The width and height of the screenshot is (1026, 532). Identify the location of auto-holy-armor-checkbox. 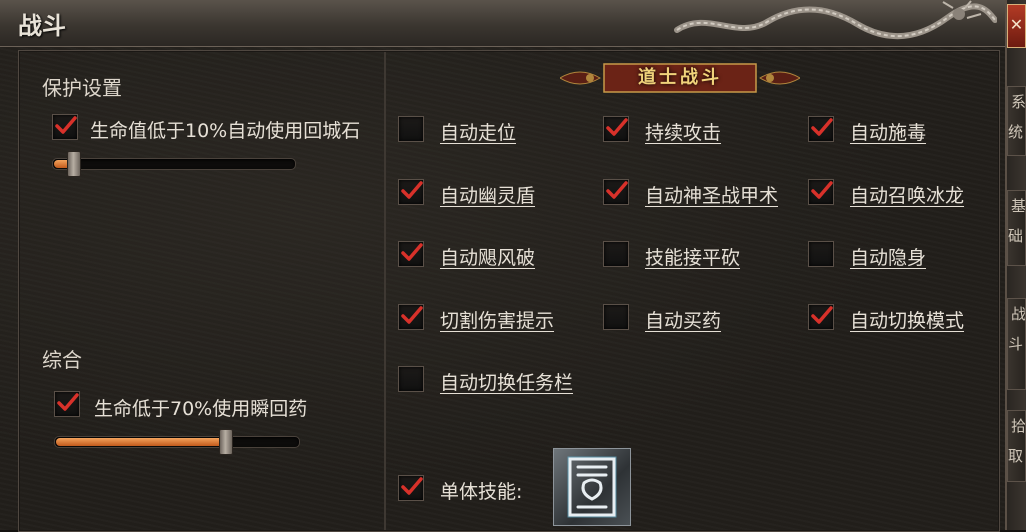
(616, 192).